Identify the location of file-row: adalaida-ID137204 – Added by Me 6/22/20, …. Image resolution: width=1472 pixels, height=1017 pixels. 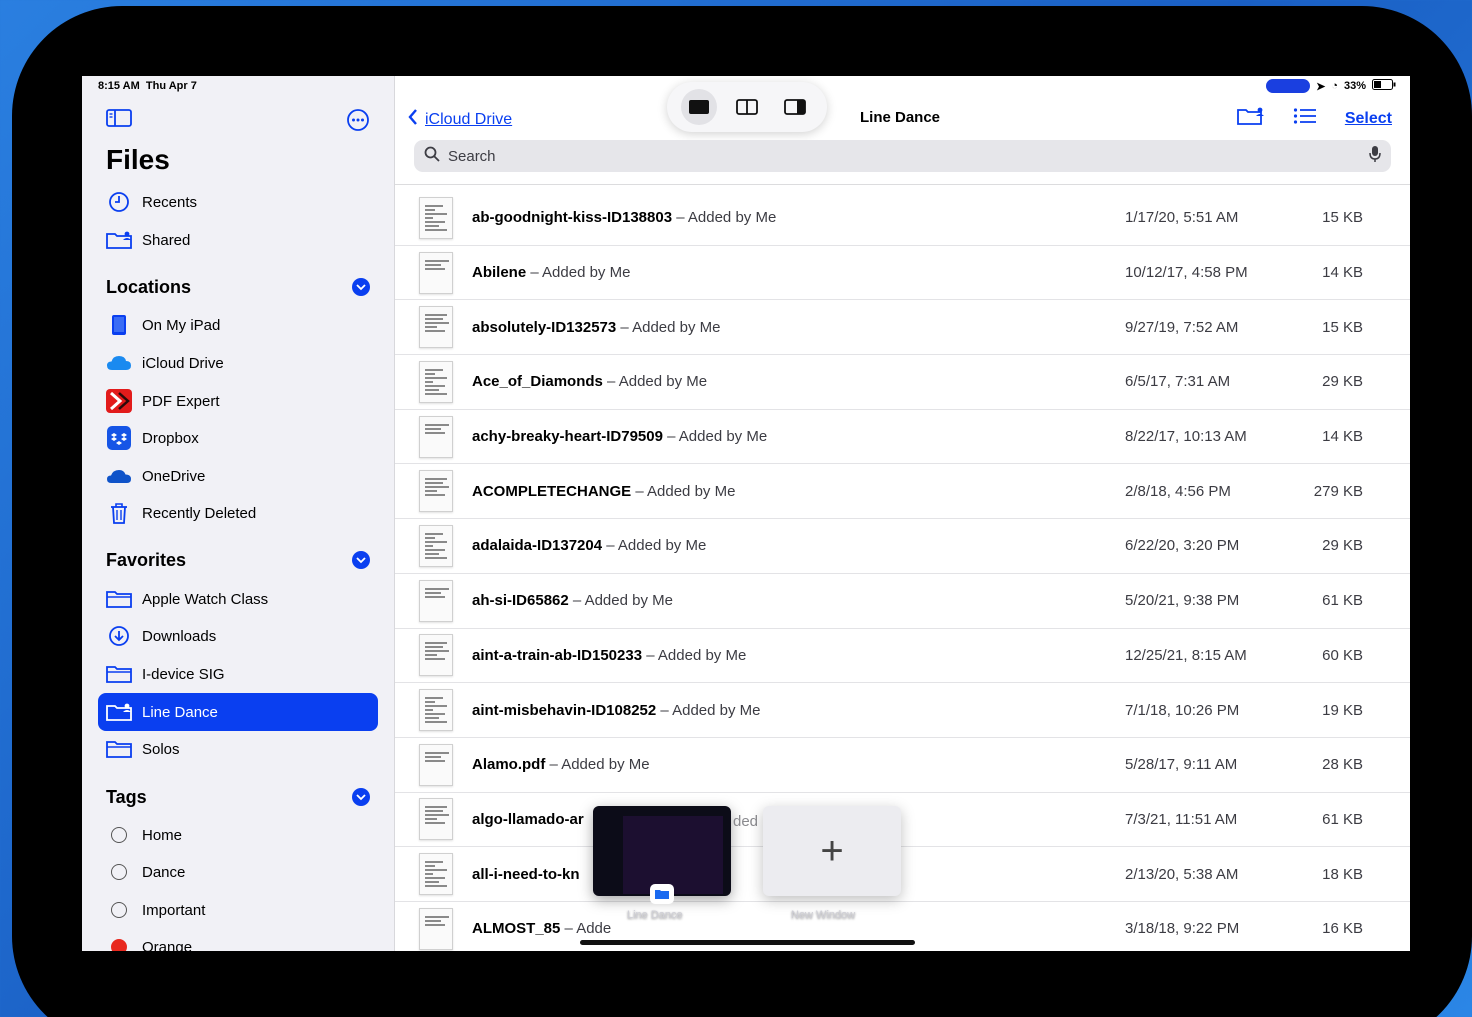
(902, 546).